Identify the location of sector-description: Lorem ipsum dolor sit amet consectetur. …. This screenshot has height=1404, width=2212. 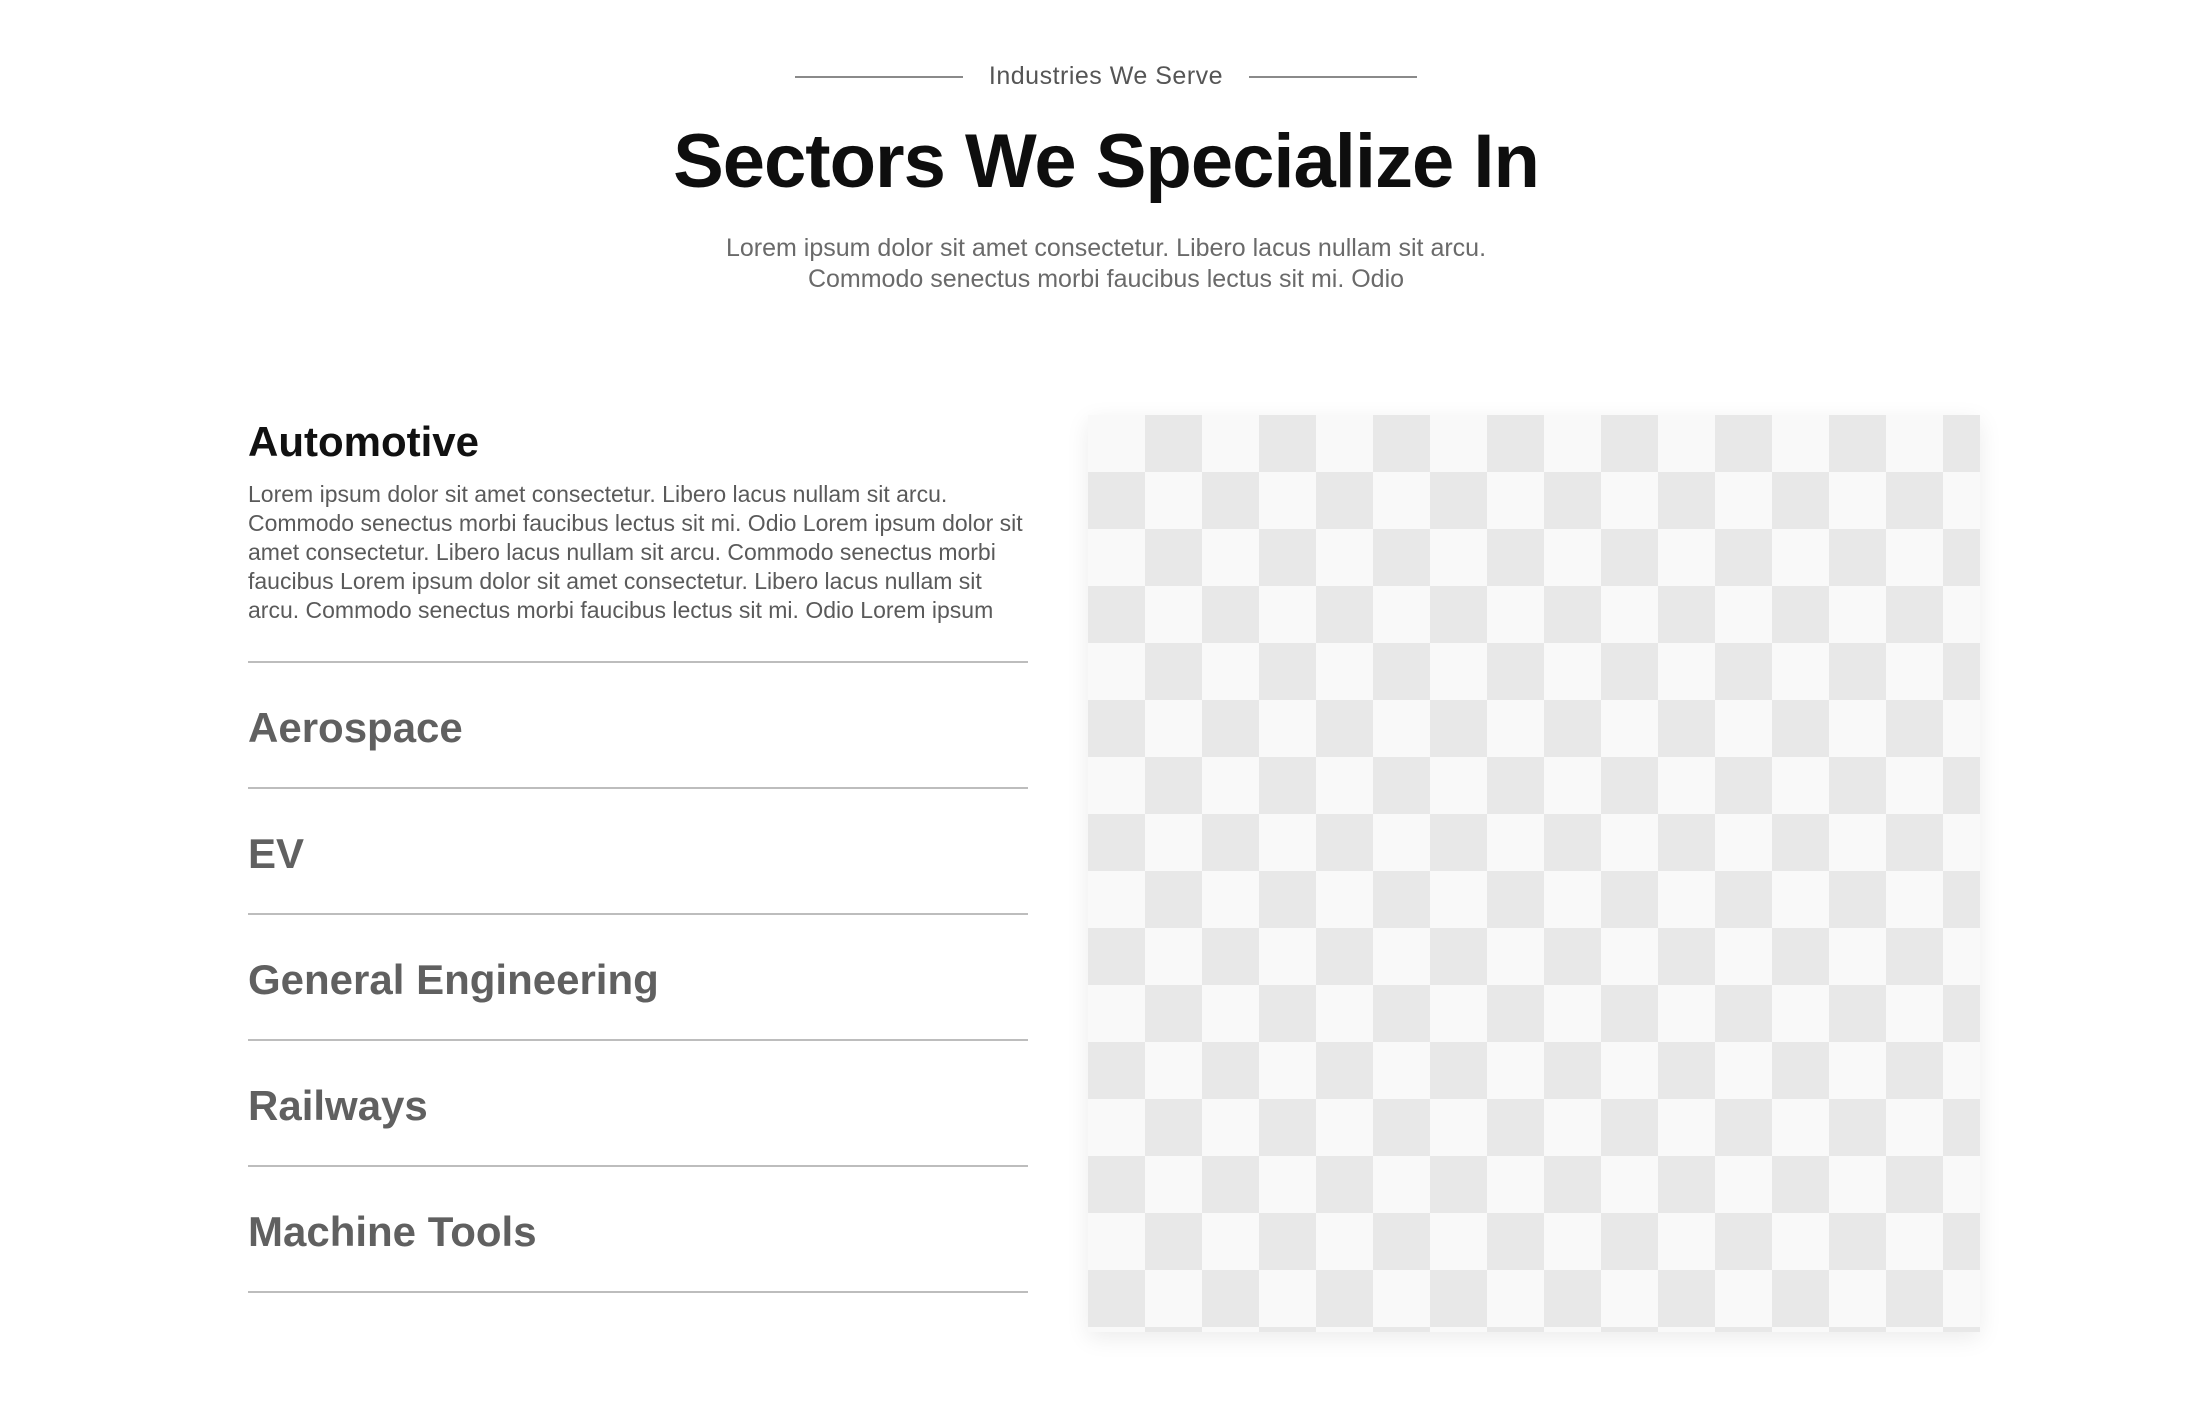
(635, 552).